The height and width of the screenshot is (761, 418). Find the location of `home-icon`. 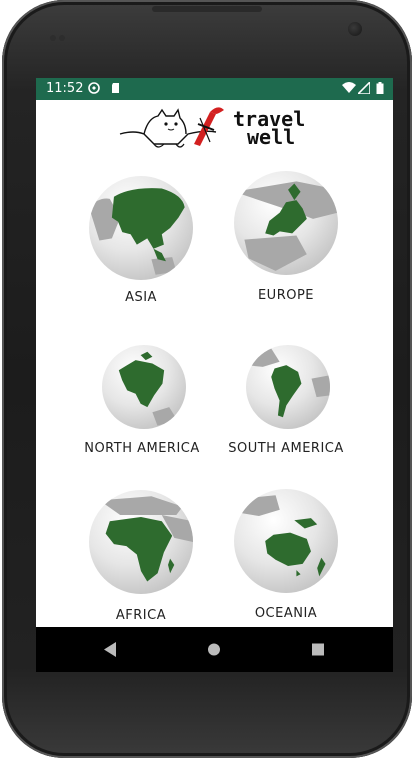

home-icon is located at coordinates (214, 649).